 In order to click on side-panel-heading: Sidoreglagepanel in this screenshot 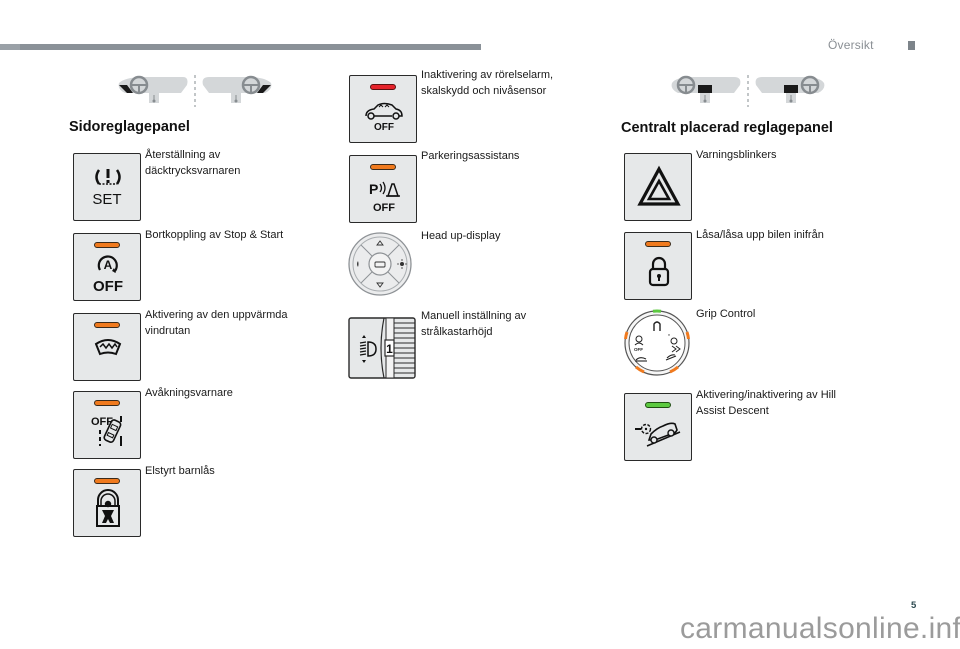, I will do `click(129, 127)`.